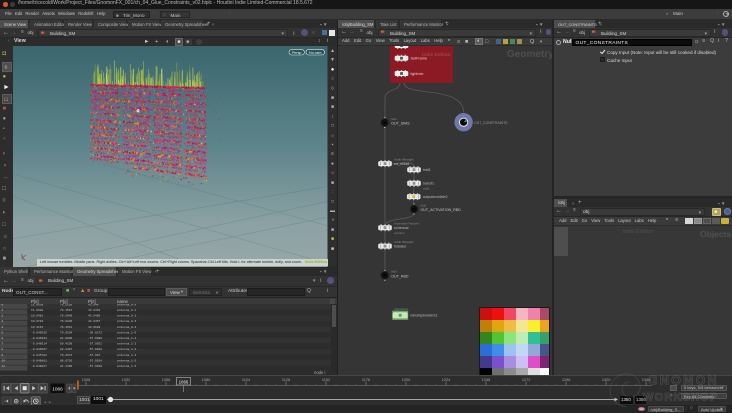 The width and height of the screenshot is (732, 413). Describe the element at coordinates (417, 74) in the screenshot. I see `svg-text: lightmix` at that location.